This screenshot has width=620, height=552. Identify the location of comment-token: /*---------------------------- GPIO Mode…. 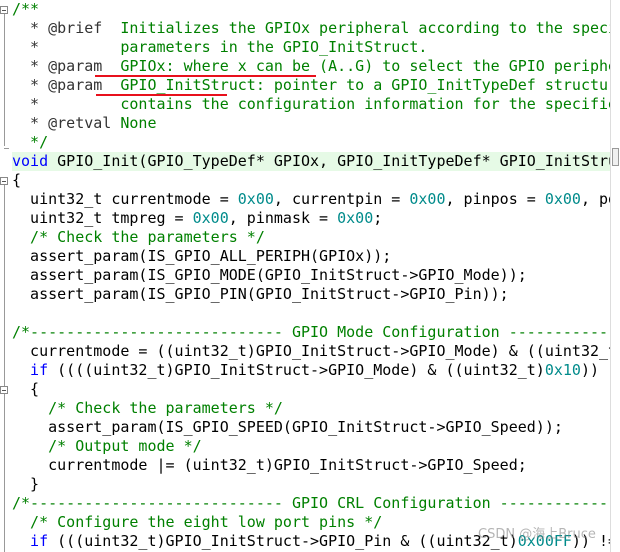
(311, 332).